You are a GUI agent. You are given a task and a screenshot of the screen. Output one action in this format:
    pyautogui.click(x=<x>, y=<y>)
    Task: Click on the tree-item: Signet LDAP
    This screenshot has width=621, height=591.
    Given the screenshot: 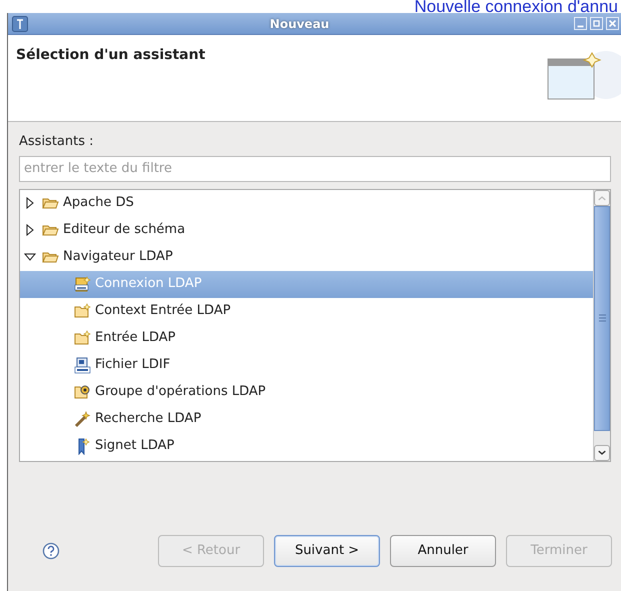 What is the action you would take?
    pyautogui.click(x=306, y=446)
    